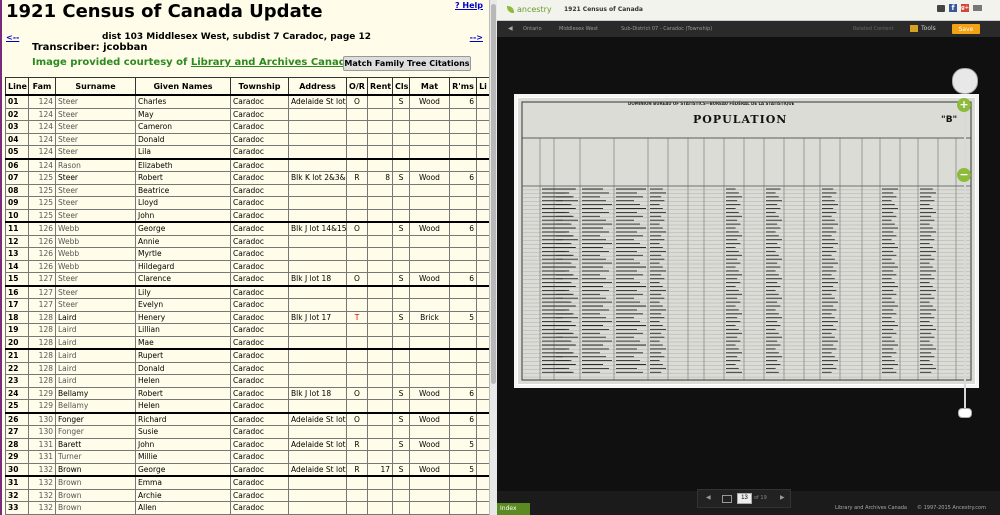  Describe the element at coordinates (476, 37) in the screenshot. I see `next-page-link: -->` at that location.